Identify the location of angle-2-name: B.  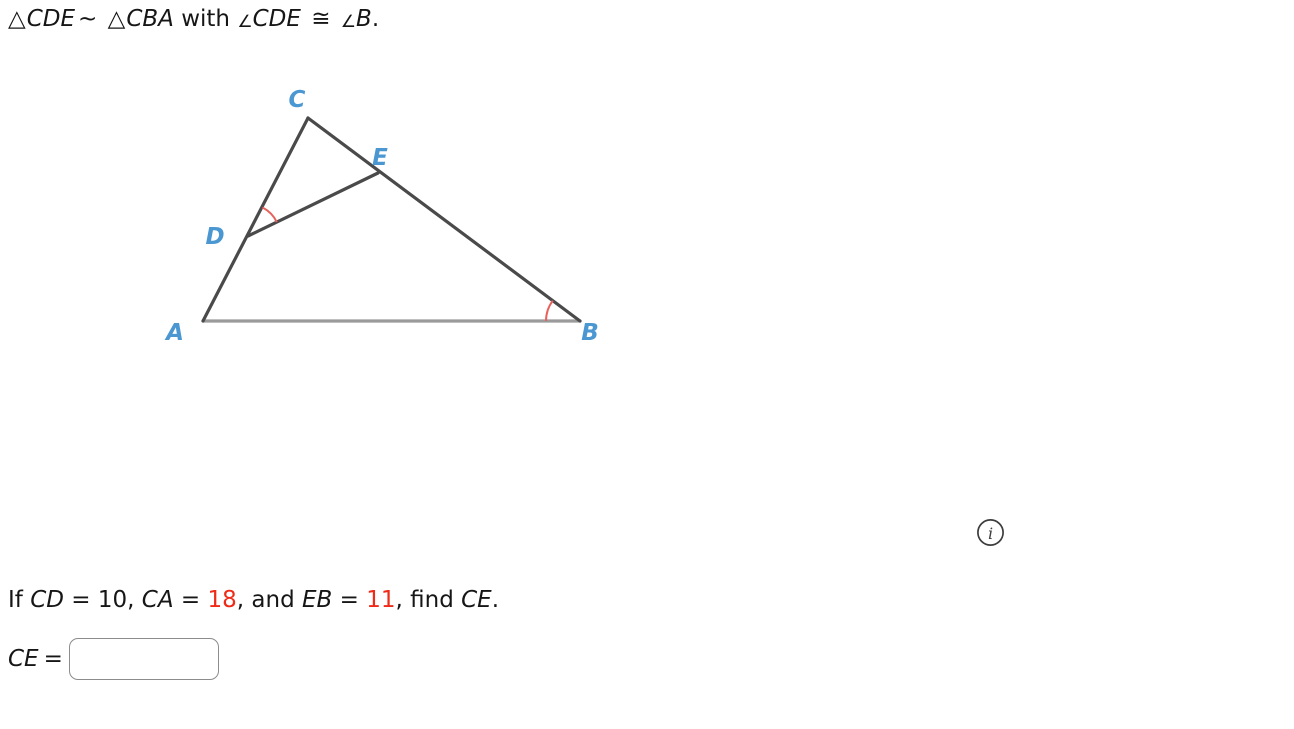
(364, 19).